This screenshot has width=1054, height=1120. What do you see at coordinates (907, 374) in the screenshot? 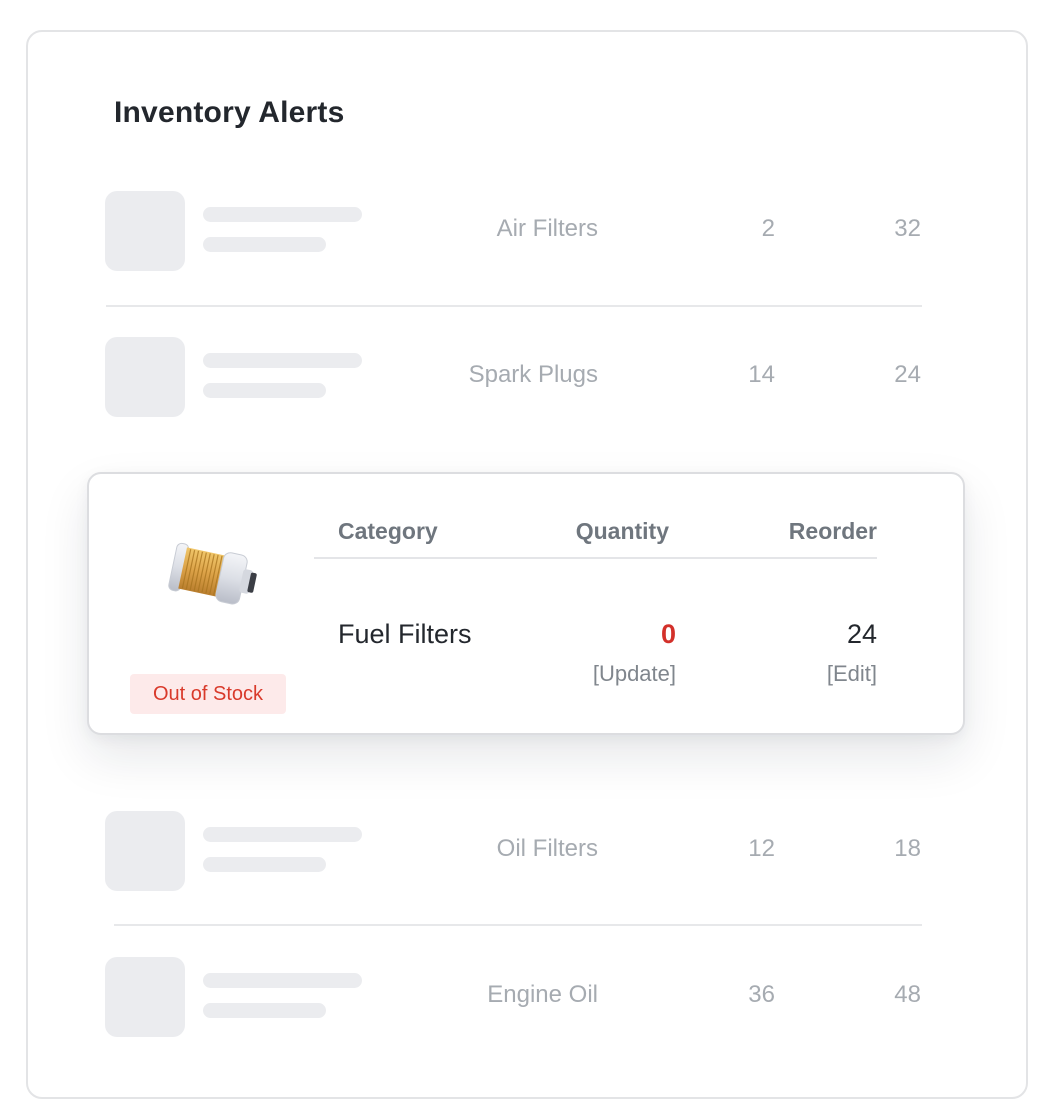
I see `reorder-cell: 24` at bounding box center [907, 374].